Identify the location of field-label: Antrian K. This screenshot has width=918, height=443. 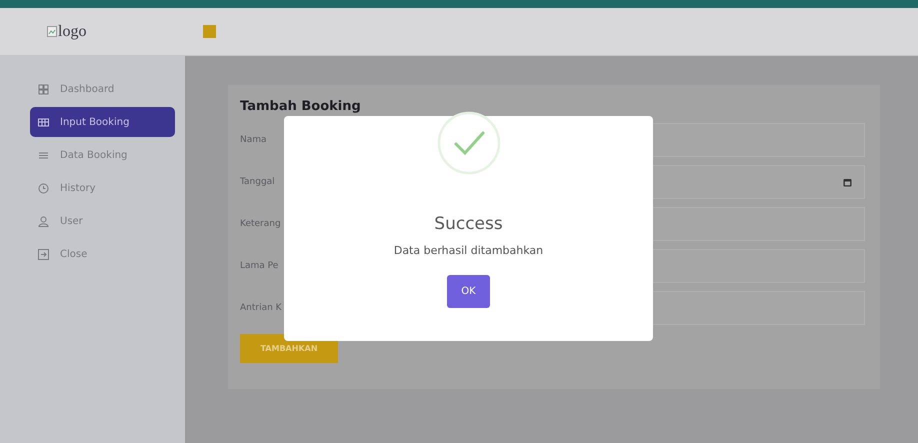
(261, 308).